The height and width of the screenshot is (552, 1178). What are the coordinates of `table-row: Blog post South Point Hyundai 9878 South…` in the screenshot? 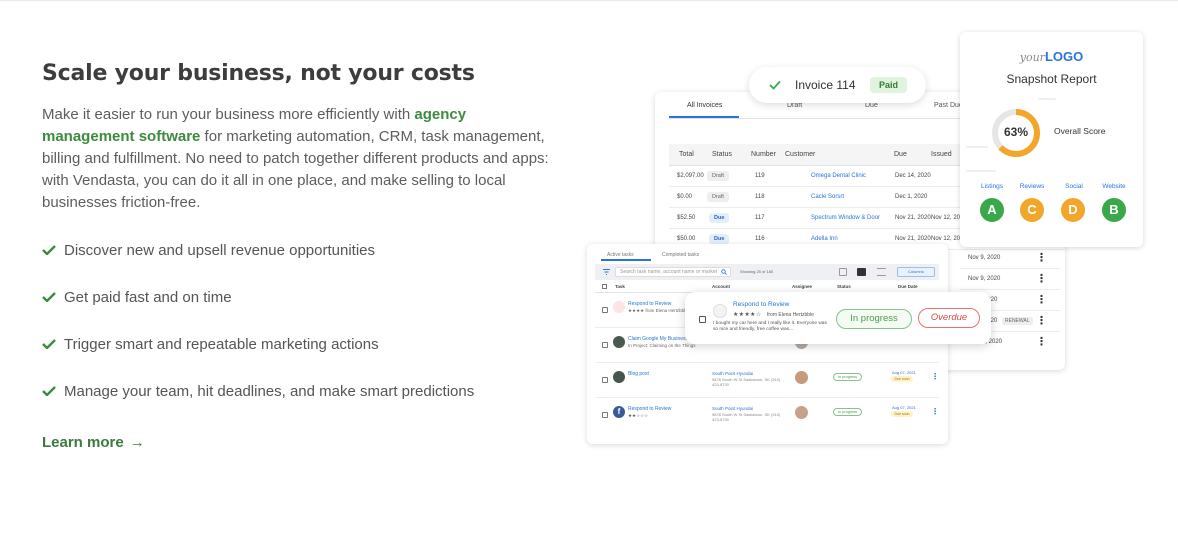 It's located at (767, 380).